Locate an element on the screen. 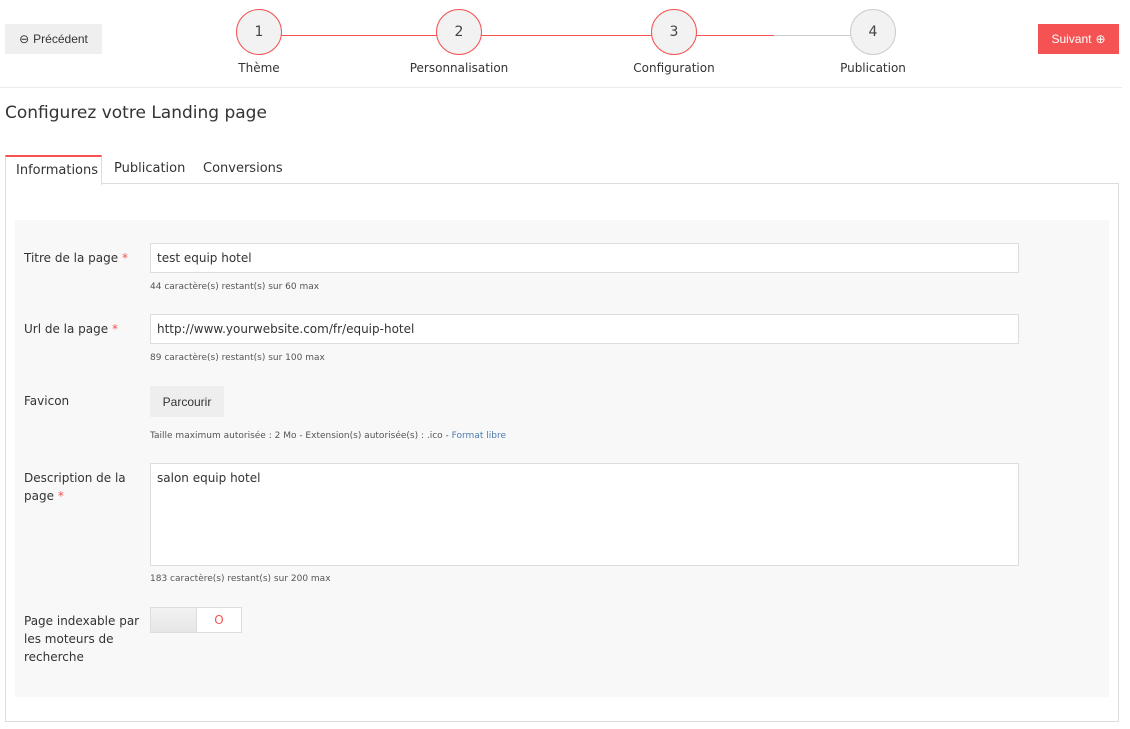 This screenshot has height=729, width=1130. indexable-toggle: O is located at coordinates (196, 620).